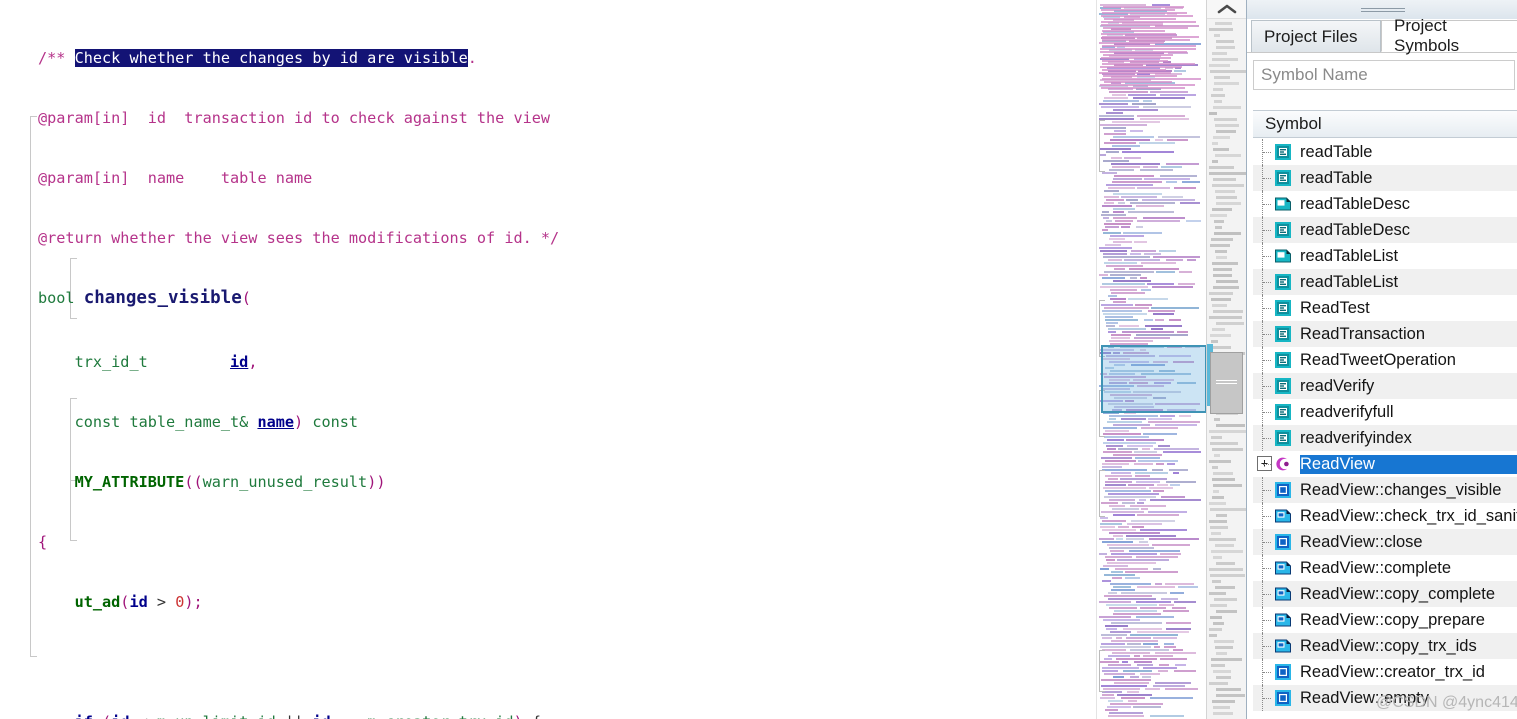 The image size is (1517, 719). I want to click on symbol-list-item: ReadTweetOperation, so click(1385, 360).